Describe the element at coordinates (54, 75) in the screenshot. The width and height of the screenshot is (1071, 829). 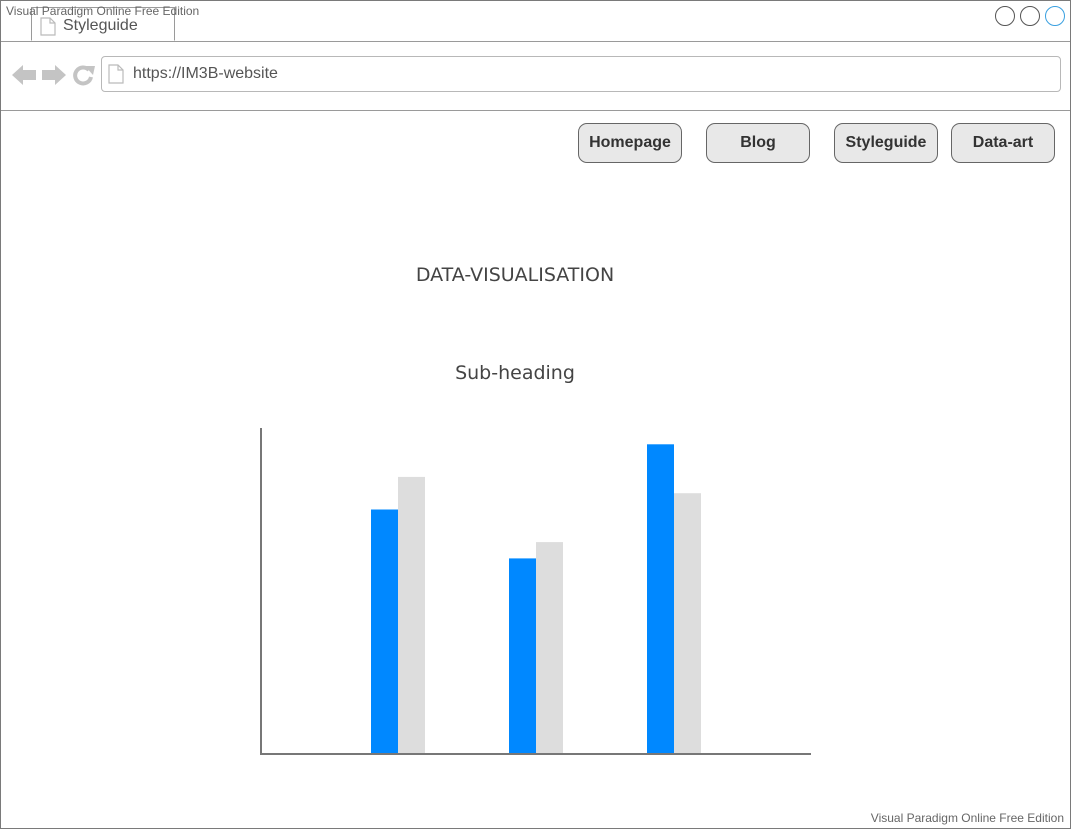
I see `forward-arrow-icon` at that location.